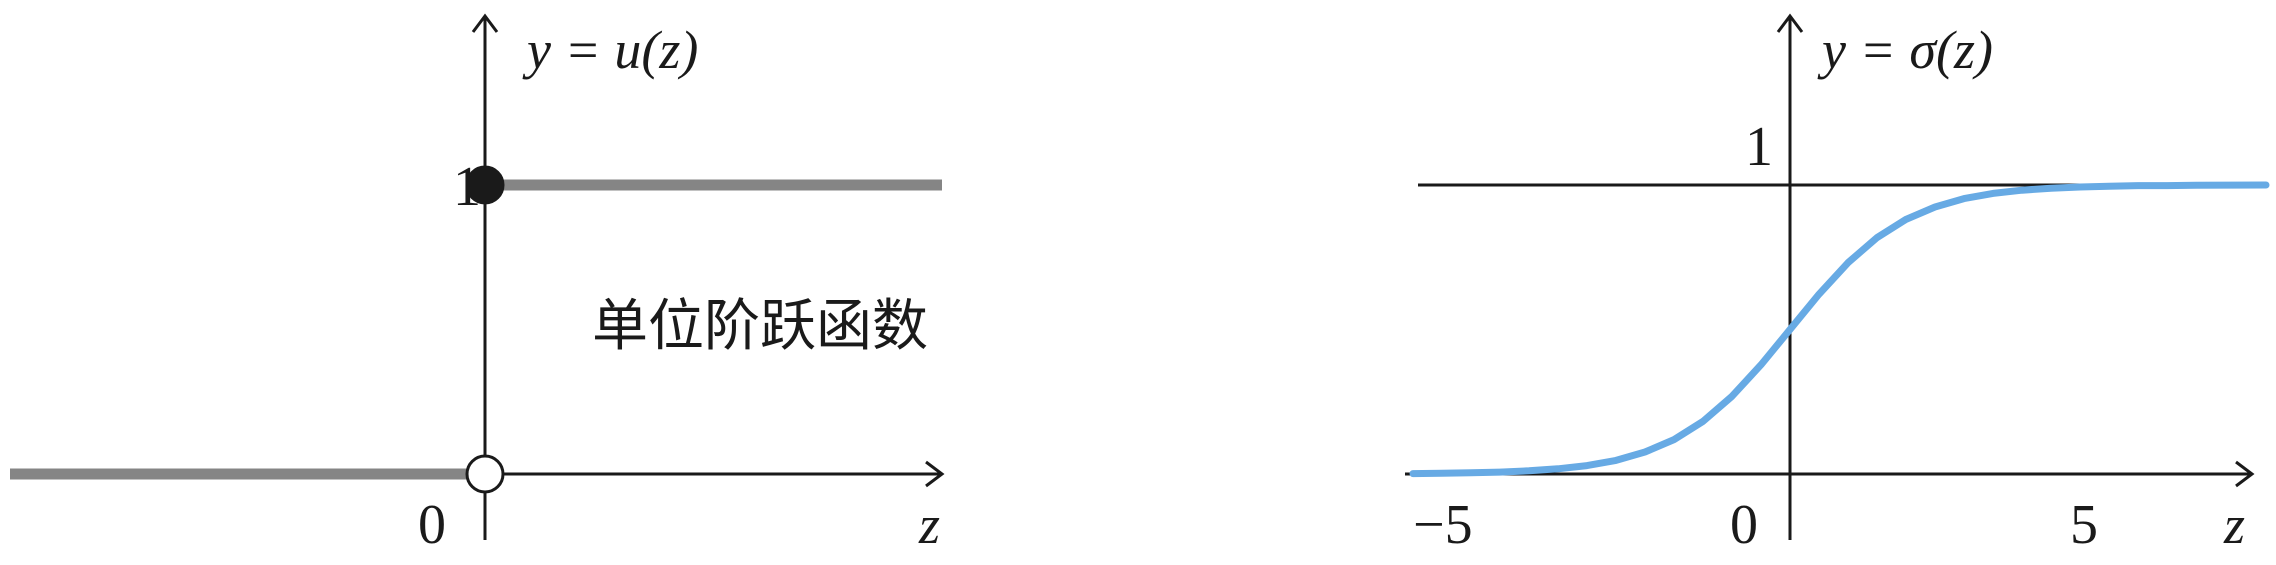 This screenshot has width=2276, height=565. What do you see at coordinates (760, 326) in the screenshot?
I see `step-annotation: 单位阶跃函数` at bounding box center [760, 326].